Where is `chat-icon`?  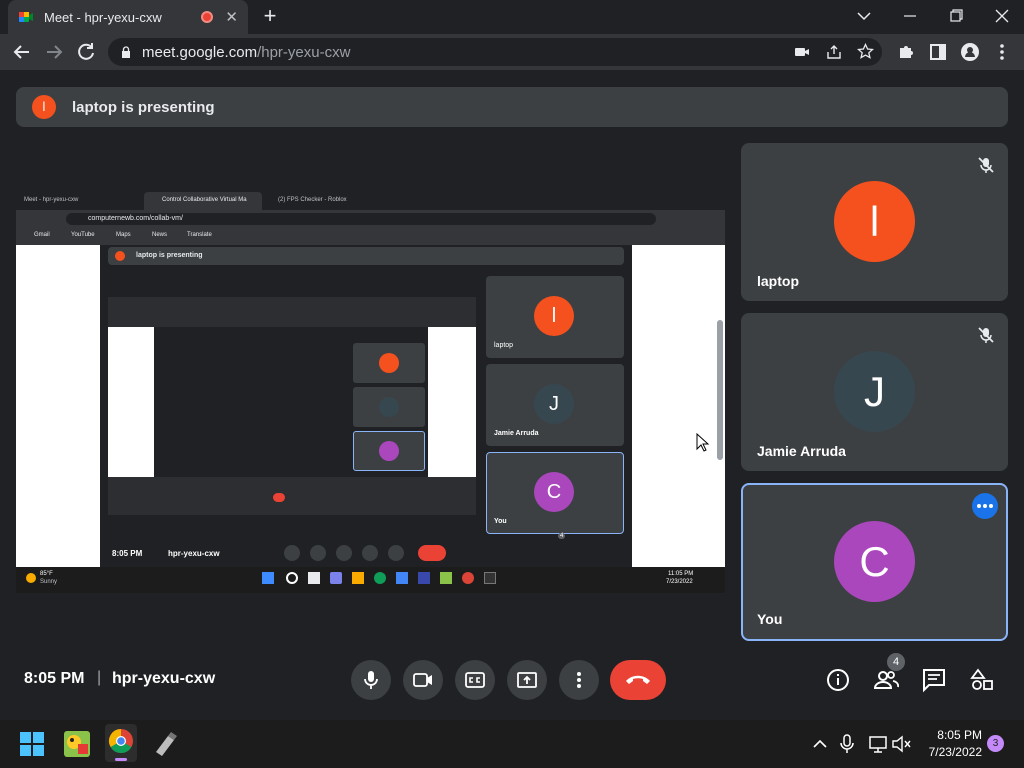
chat-icon is located at coordinates (934, 681).